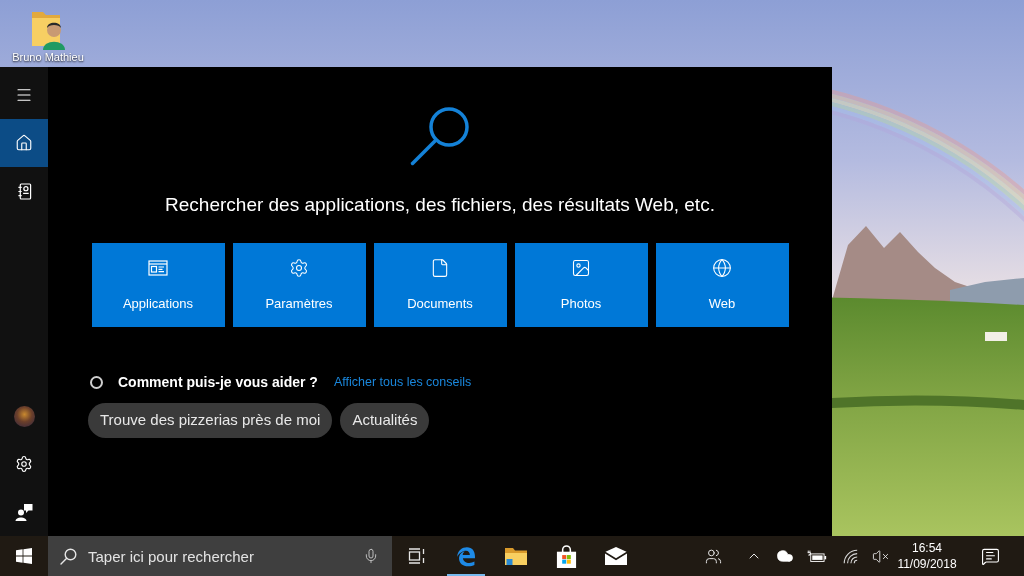 Image resolution: width=1024 pixels, height=576 pixels. What do you see at coordinates (24, 464) in the screenshot?
I see `settings-icon` at bounding box center [24, 464].